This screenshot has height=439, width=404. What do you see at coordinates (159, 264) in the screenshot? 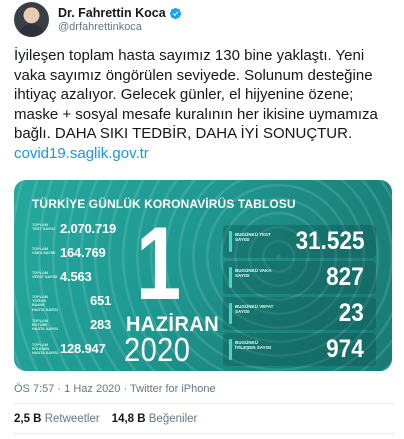
I see `day-number: 1` at bounding box center [159, 264].